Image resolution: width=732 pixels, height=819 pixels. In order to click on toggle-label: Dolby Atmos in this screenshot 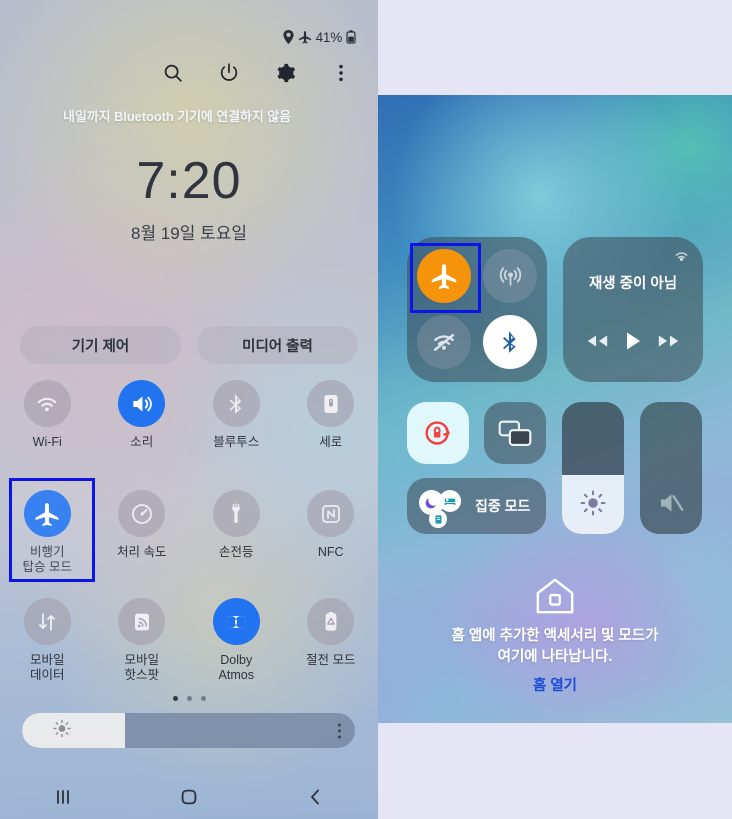, I will do `click(236, 668)`.